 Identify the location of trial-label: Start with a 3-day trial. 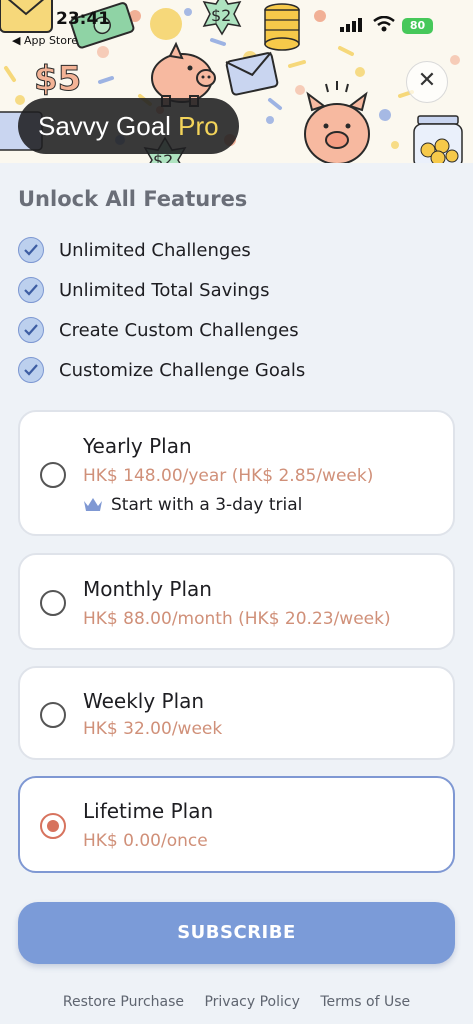
(207, 505).